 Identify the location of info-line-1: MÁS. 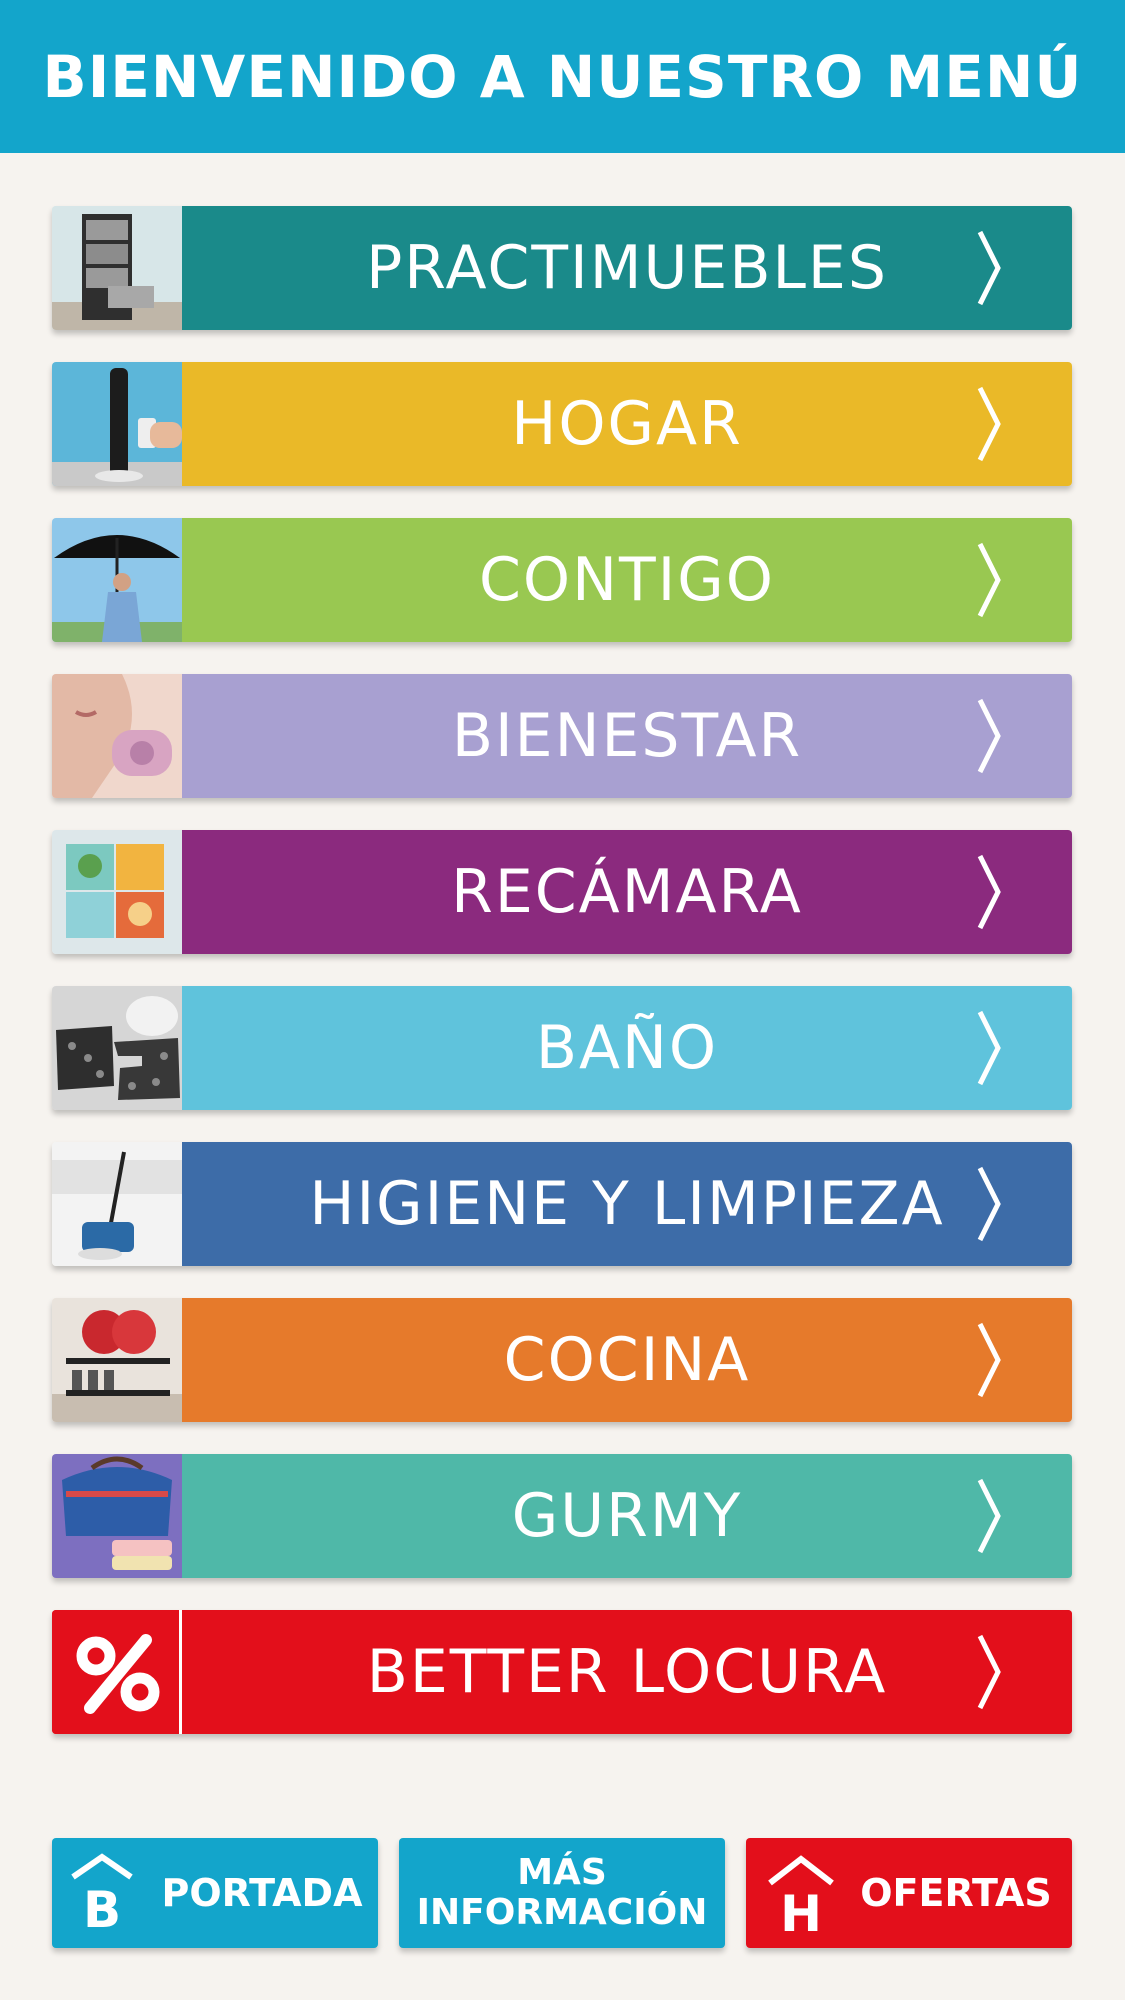
(562, 1872).